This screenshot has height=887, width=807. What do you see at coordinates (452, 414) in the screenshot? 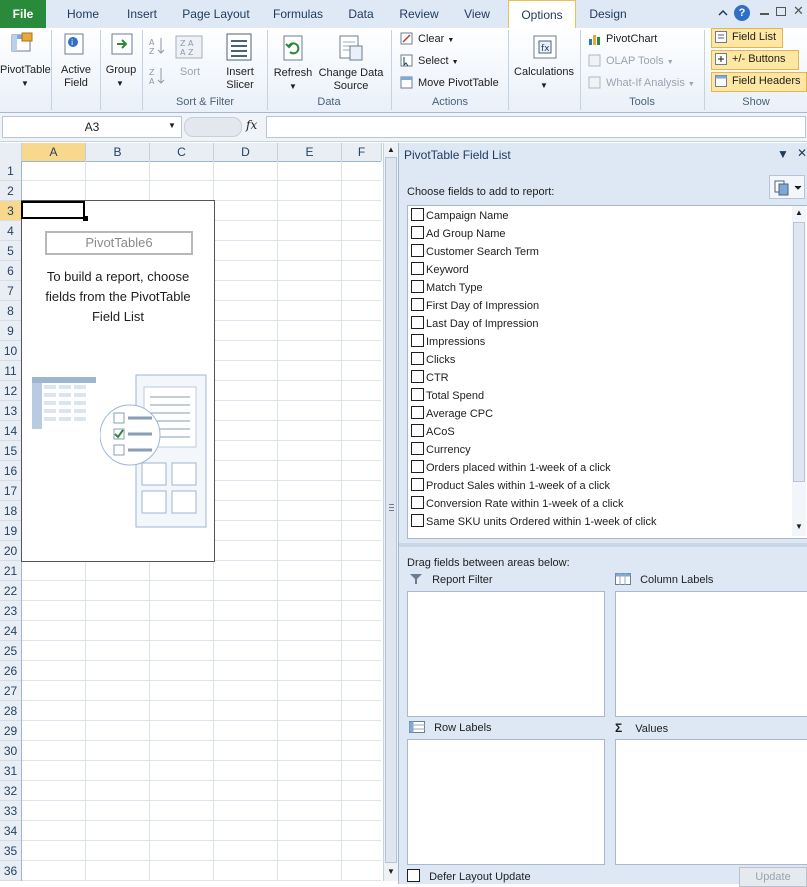
I see `field-item: Average CPC` at bounding box center [452, 414].